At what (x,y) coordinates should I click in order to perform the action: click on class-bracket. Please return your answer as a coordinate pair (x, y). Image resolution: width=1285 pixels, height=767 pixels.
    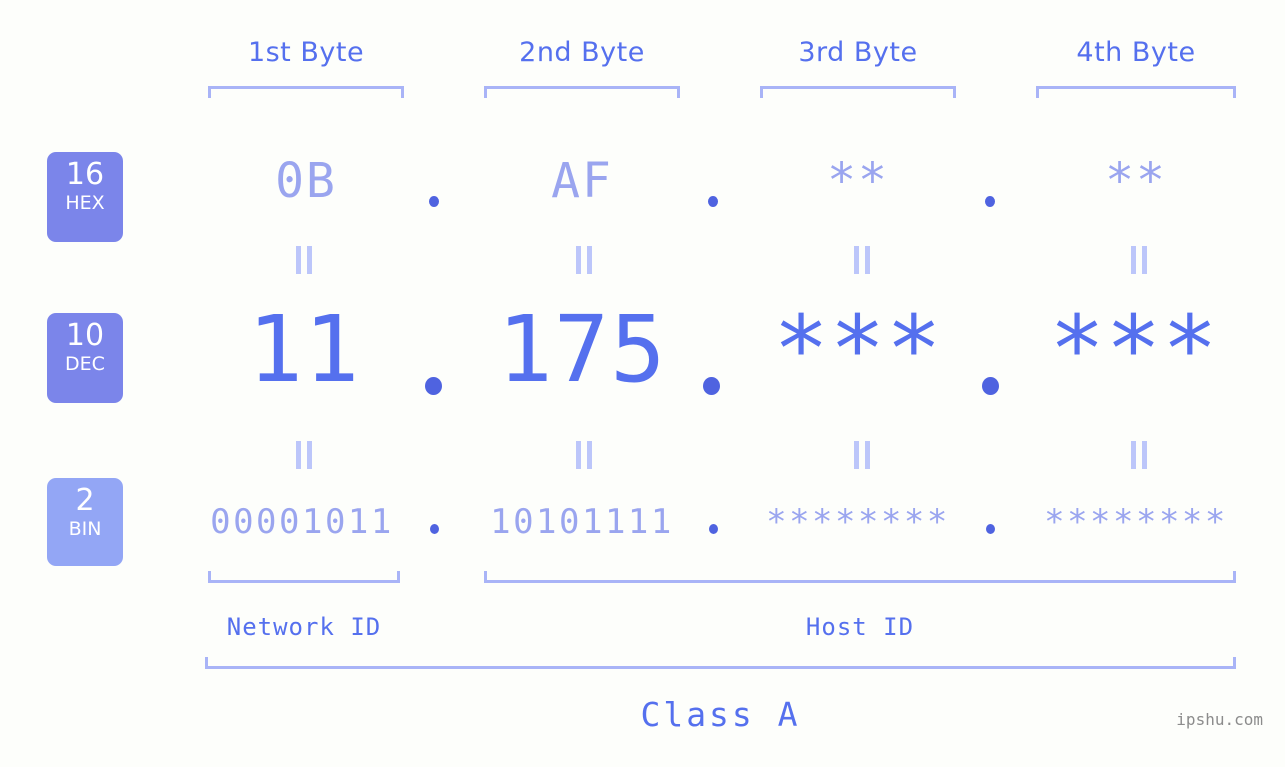
    Looking at the image, I should click on (720, 663).